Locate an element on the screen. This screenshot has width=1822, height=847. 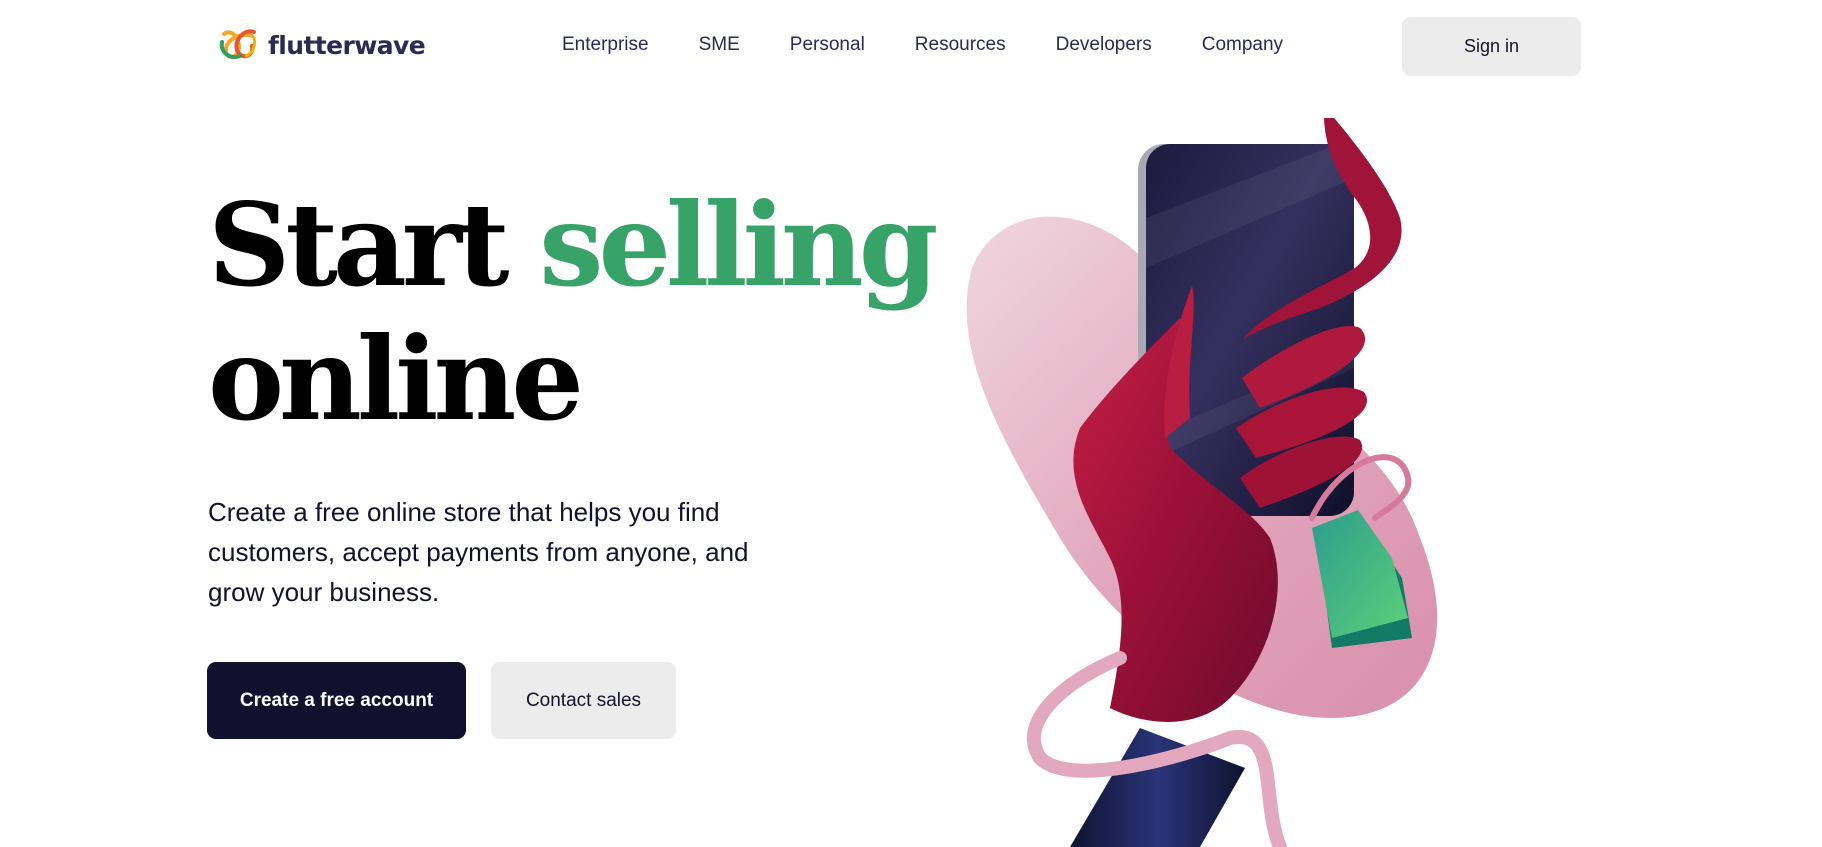
brand-name: flutterwave is located at coordinates (347, 45).